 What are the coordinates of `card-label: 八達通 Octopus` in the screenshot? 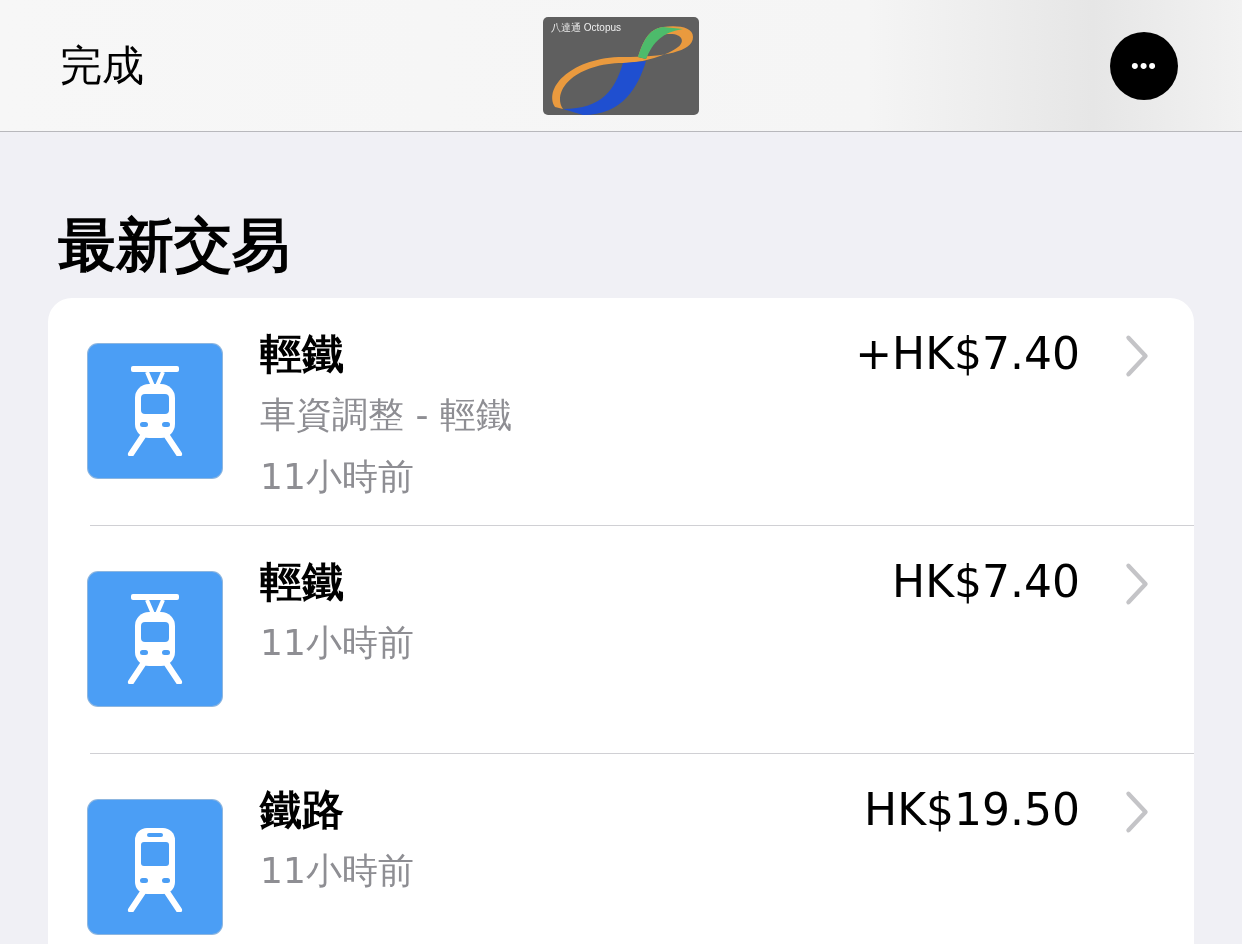 It's located at (586, 28).